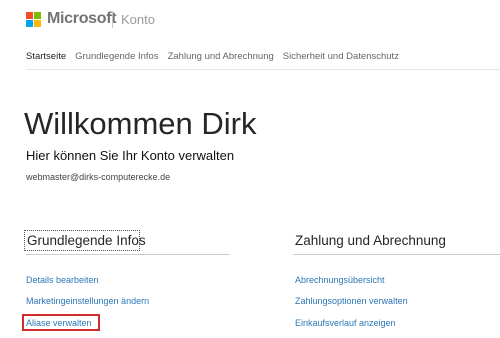 Image resolution: width=500 pixels, height=338 pixels. What do you see at coordinates (370, 240) in the screenshot?
I see `section-title-payment: Zahlung und Abrechnung` at bounding box center [370, 240].